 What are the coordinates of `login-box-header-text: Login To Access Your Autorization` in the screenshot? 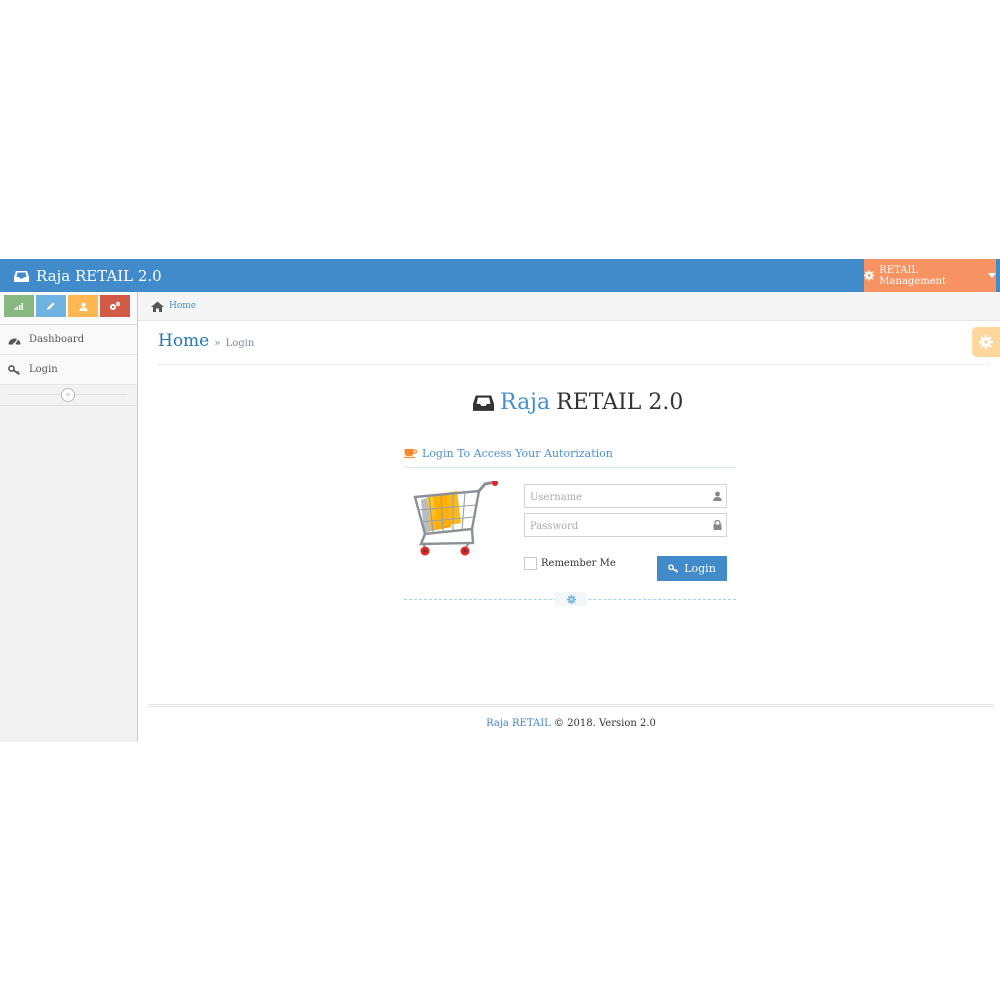 It's located at (517, 453).